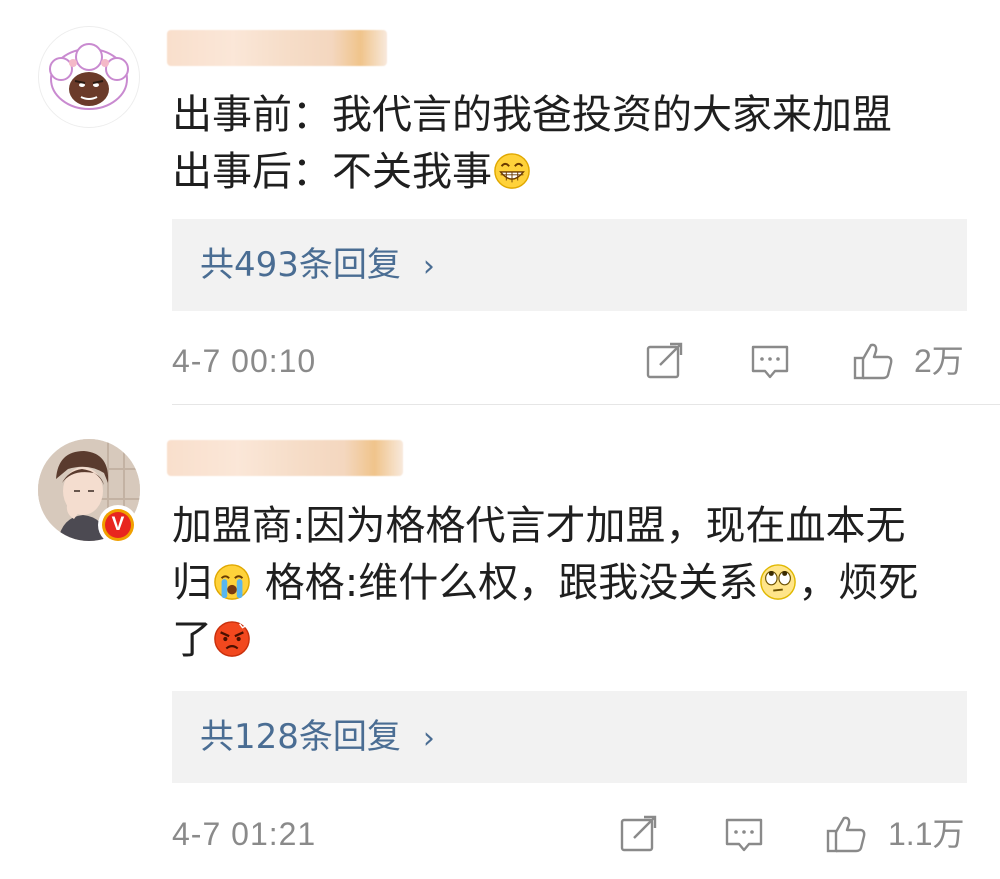  What do you see at coordinates (939, 361) in the screenshot?
I see `like-count: 2万` at bounding box center [939, 361].